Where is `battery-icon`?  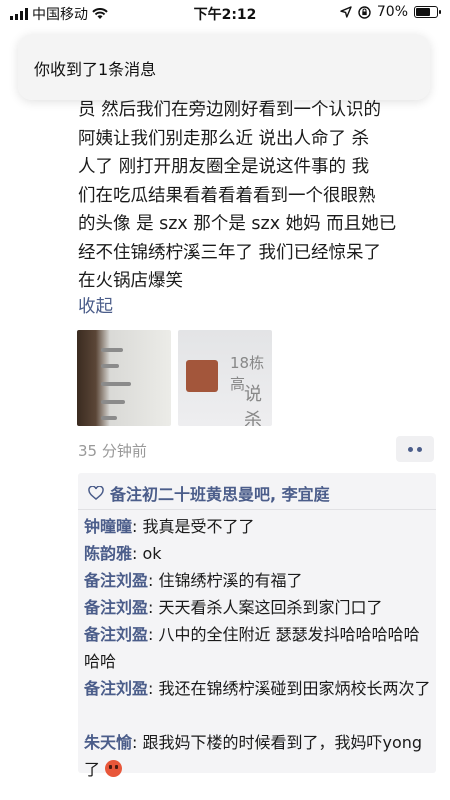
battery-icon is located at coordinates (427, 12).